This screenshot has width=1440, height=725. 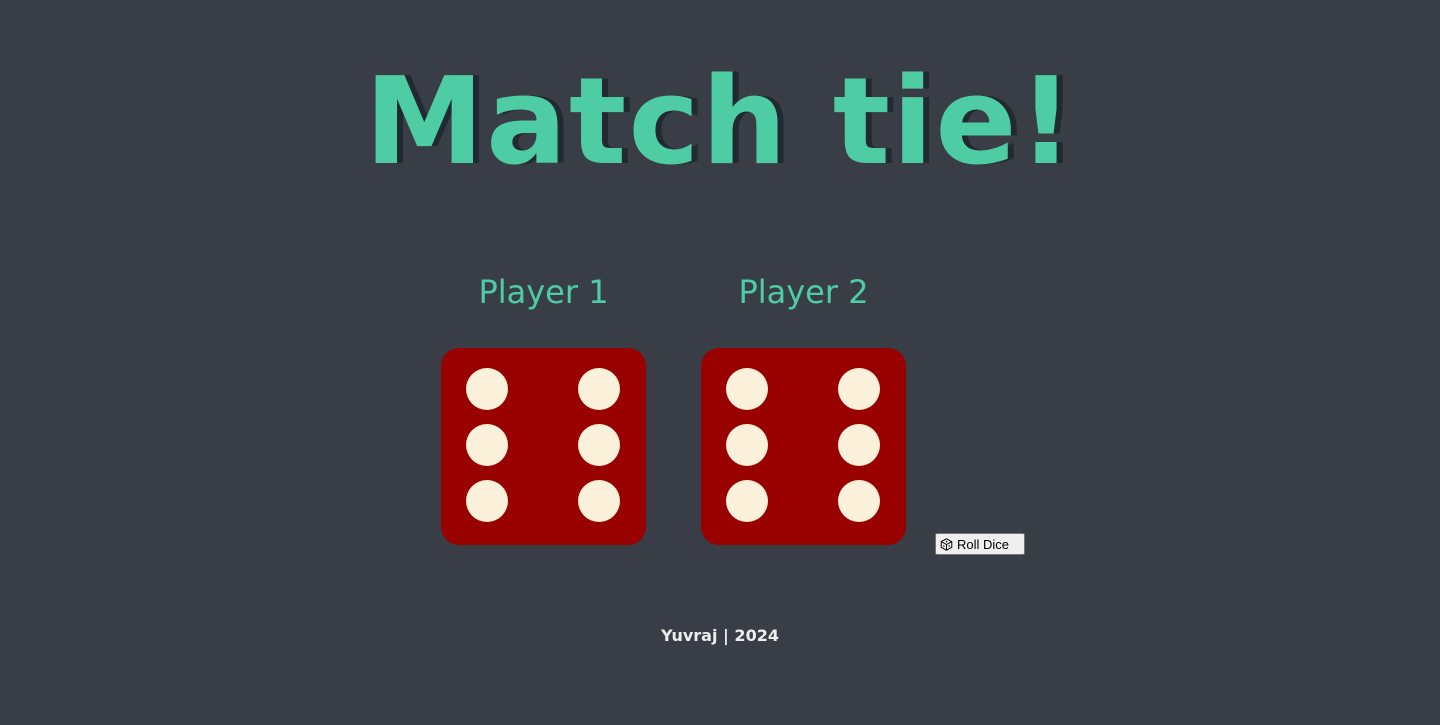 What do you see at coordinates (946, 544) in the screenshot?
I see `dice-icon` at bounding box center [946, 544].